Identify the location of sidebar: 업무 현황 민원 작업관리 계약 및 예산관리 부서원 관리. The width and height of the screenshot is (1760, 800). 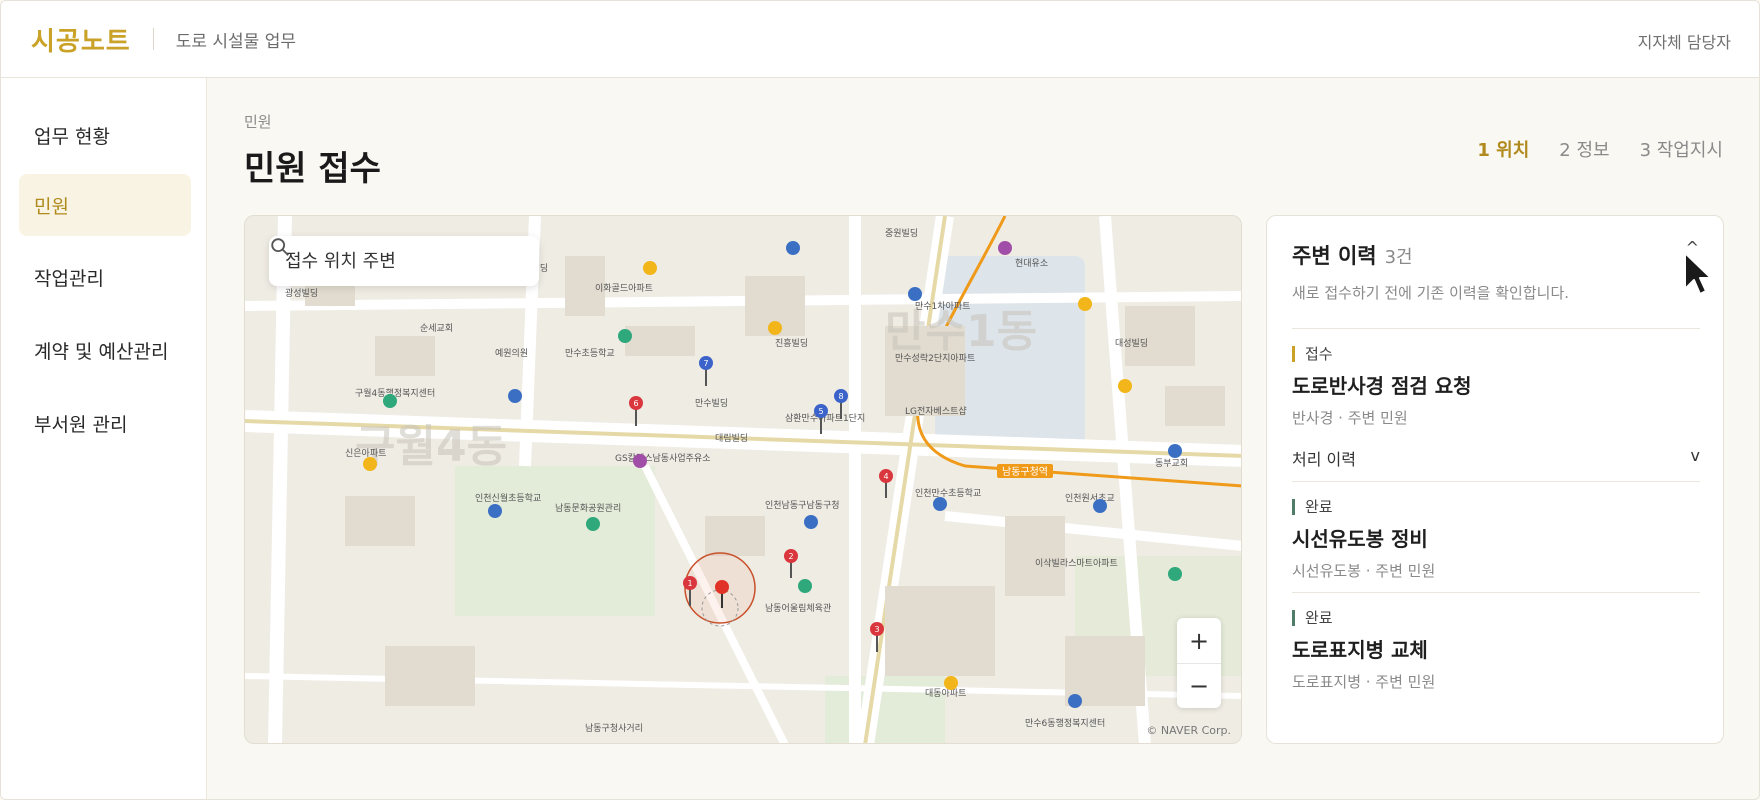
(104, 438).